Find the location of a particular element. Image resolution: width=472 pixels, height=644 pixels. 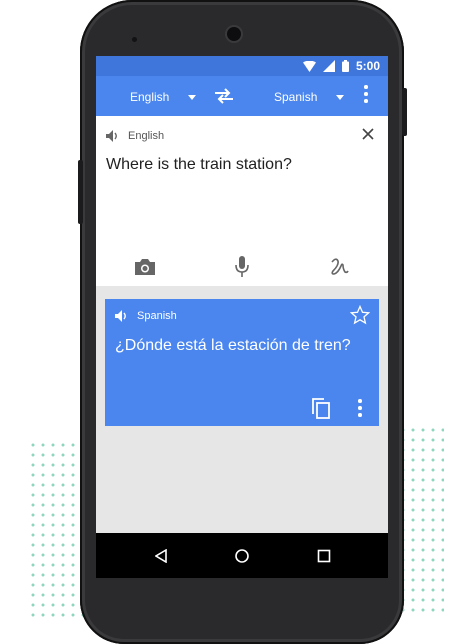

swap-languages-icon is located at coordinates (224, 96).